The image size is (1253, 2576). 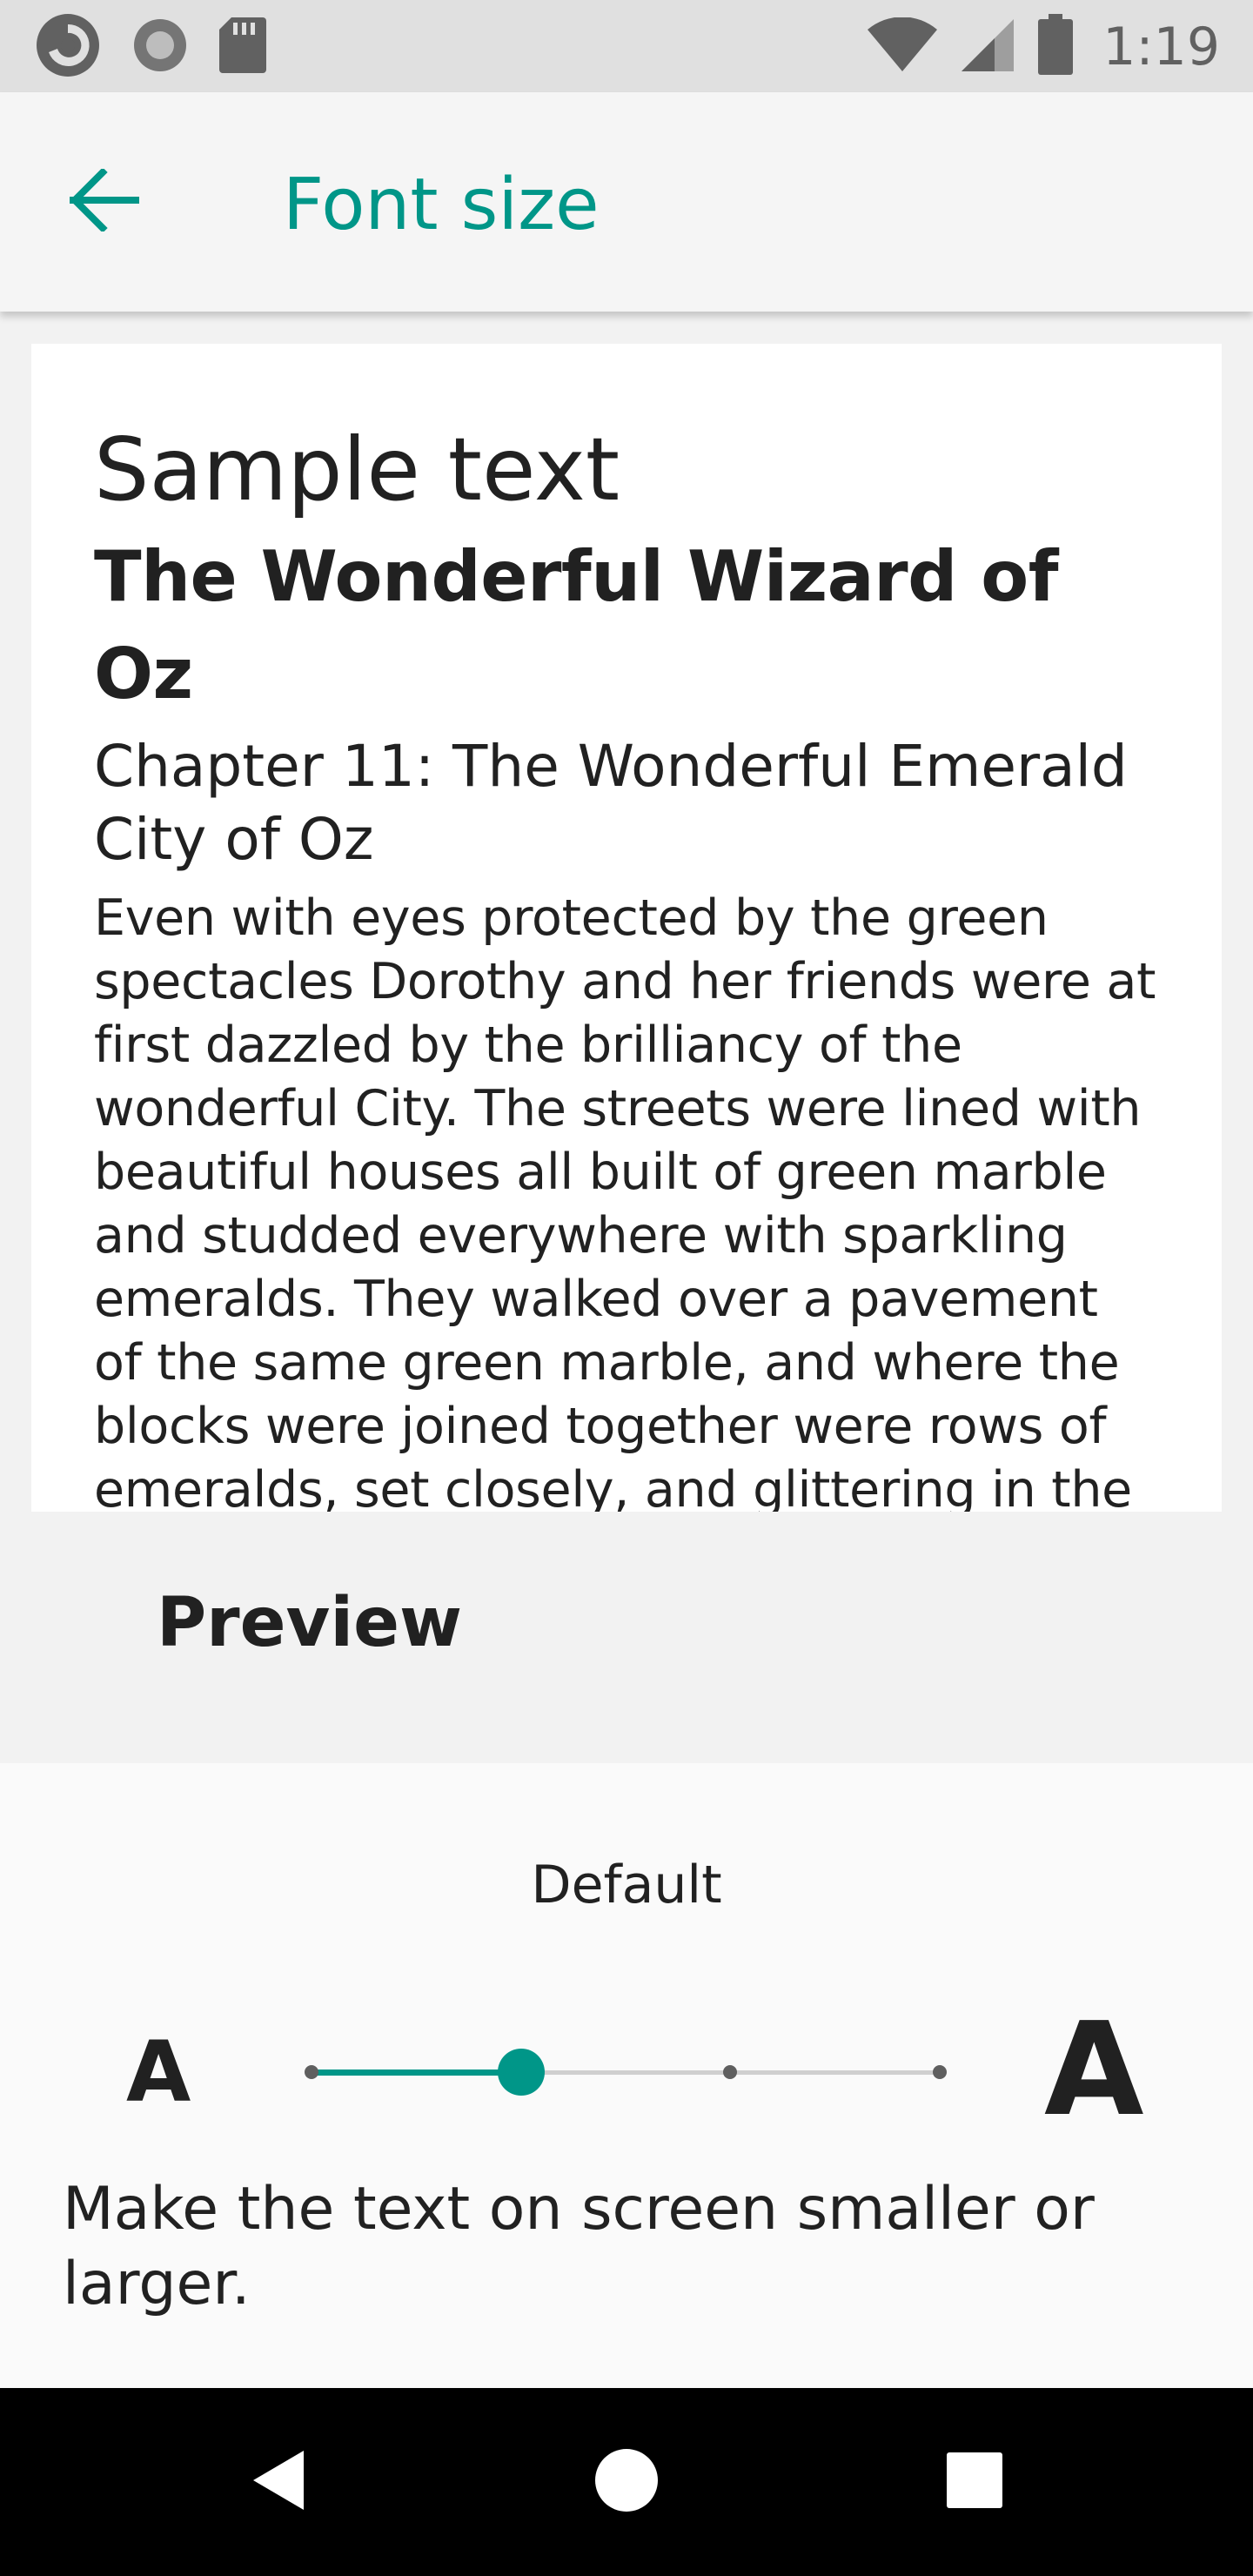 I want to click on battery-icon, so click(x=1055, y=47).